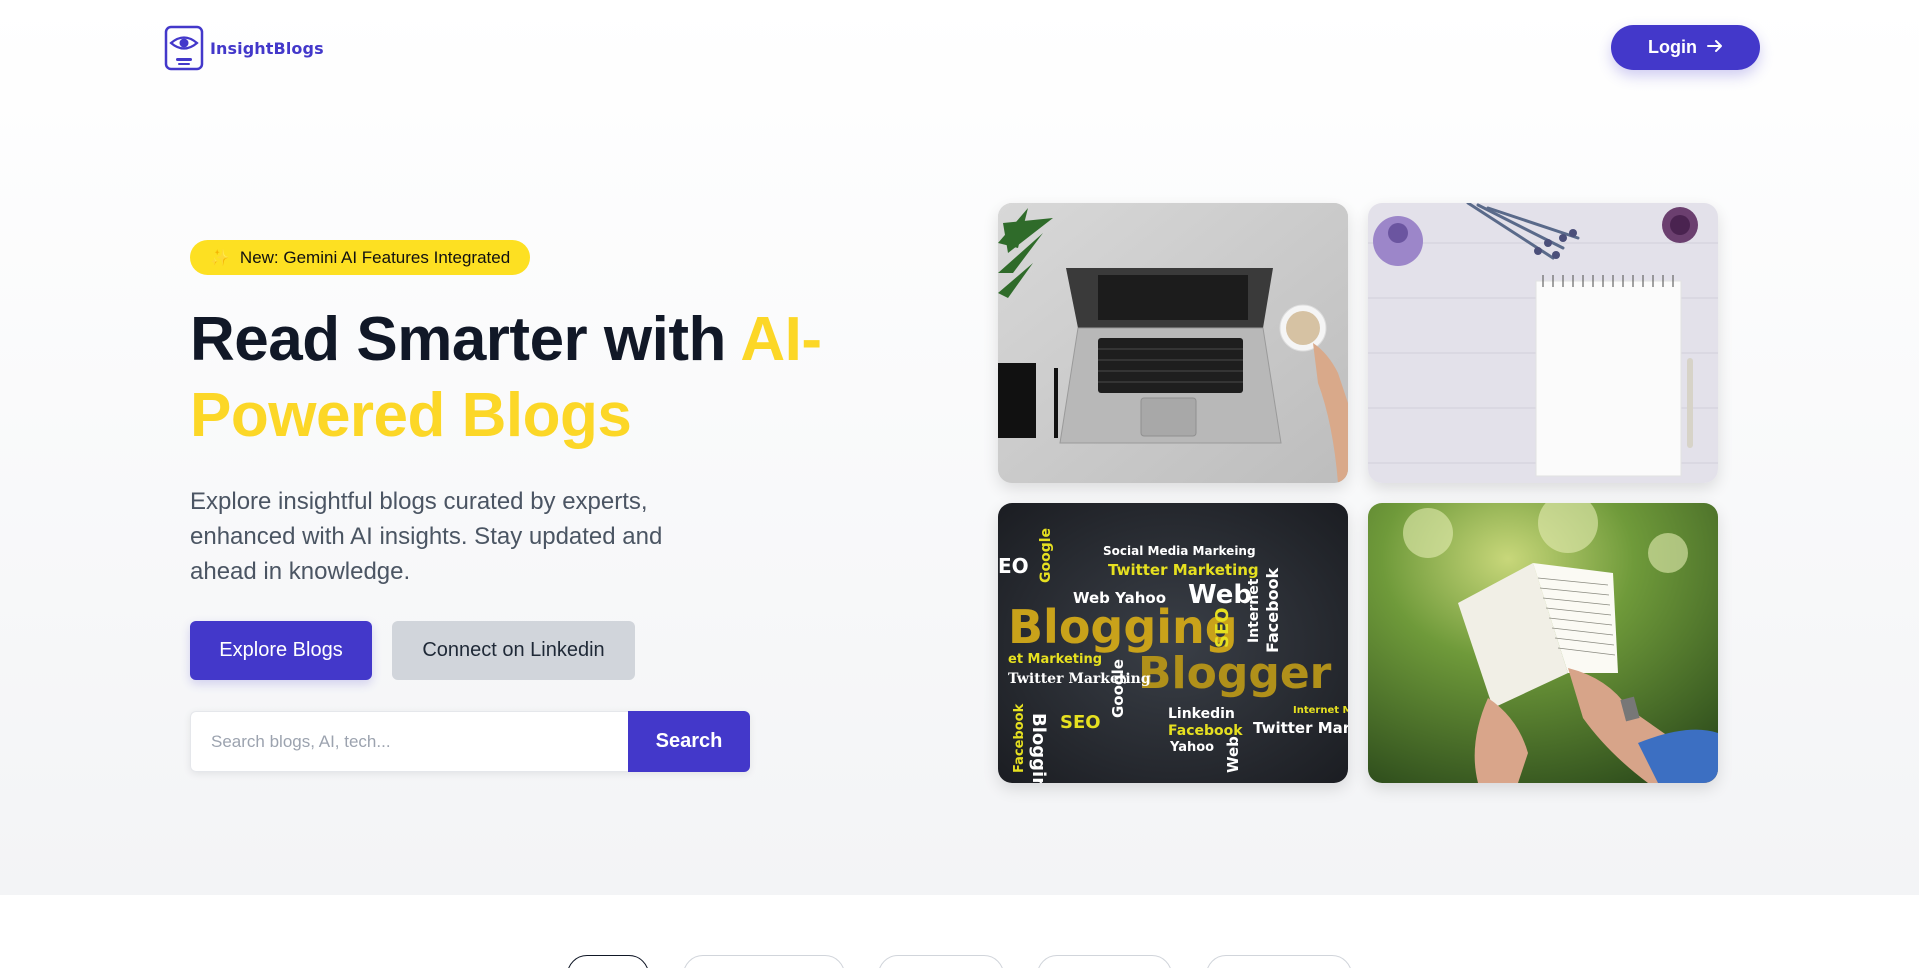 The image size is (1919, 968). What do you see at coordinates (220, 258) in the screenshot?
I see `sparkles-icon: ✨` at bounding box center [220, 258].